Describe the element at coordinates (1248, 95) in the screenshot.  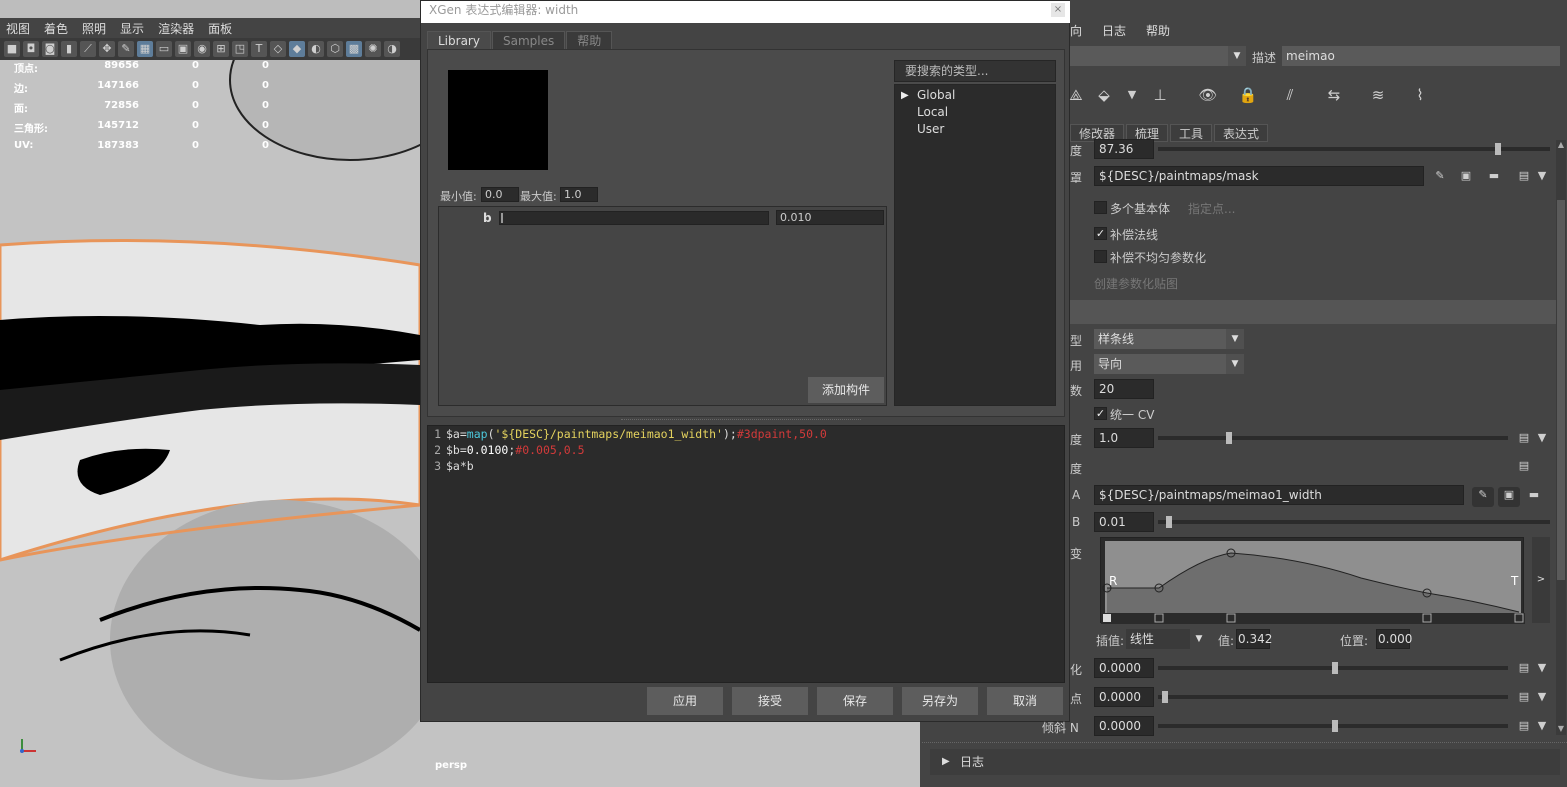
I see `lock-guides-icon: 🔒` at that location.